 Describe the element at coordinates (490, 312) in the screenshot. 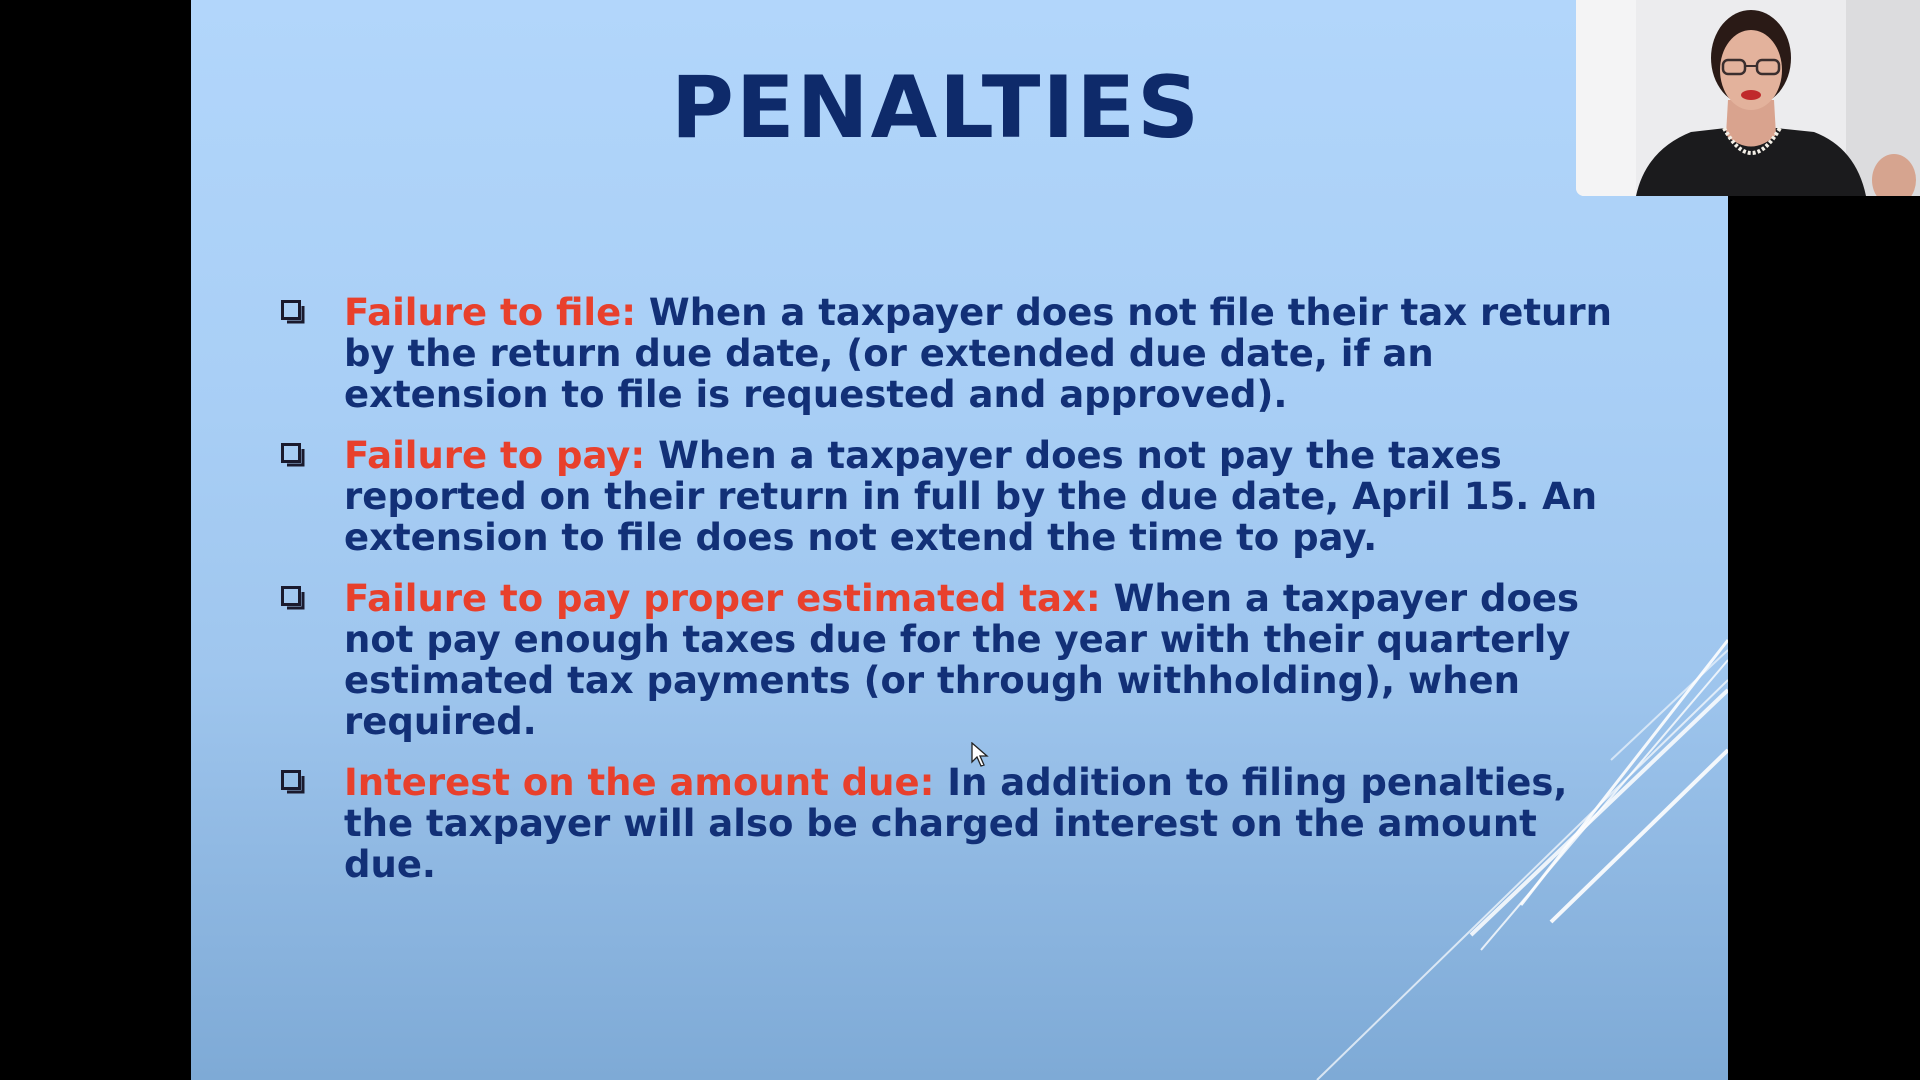

I see `bullet-lead-label: Failure to file:` at that location.